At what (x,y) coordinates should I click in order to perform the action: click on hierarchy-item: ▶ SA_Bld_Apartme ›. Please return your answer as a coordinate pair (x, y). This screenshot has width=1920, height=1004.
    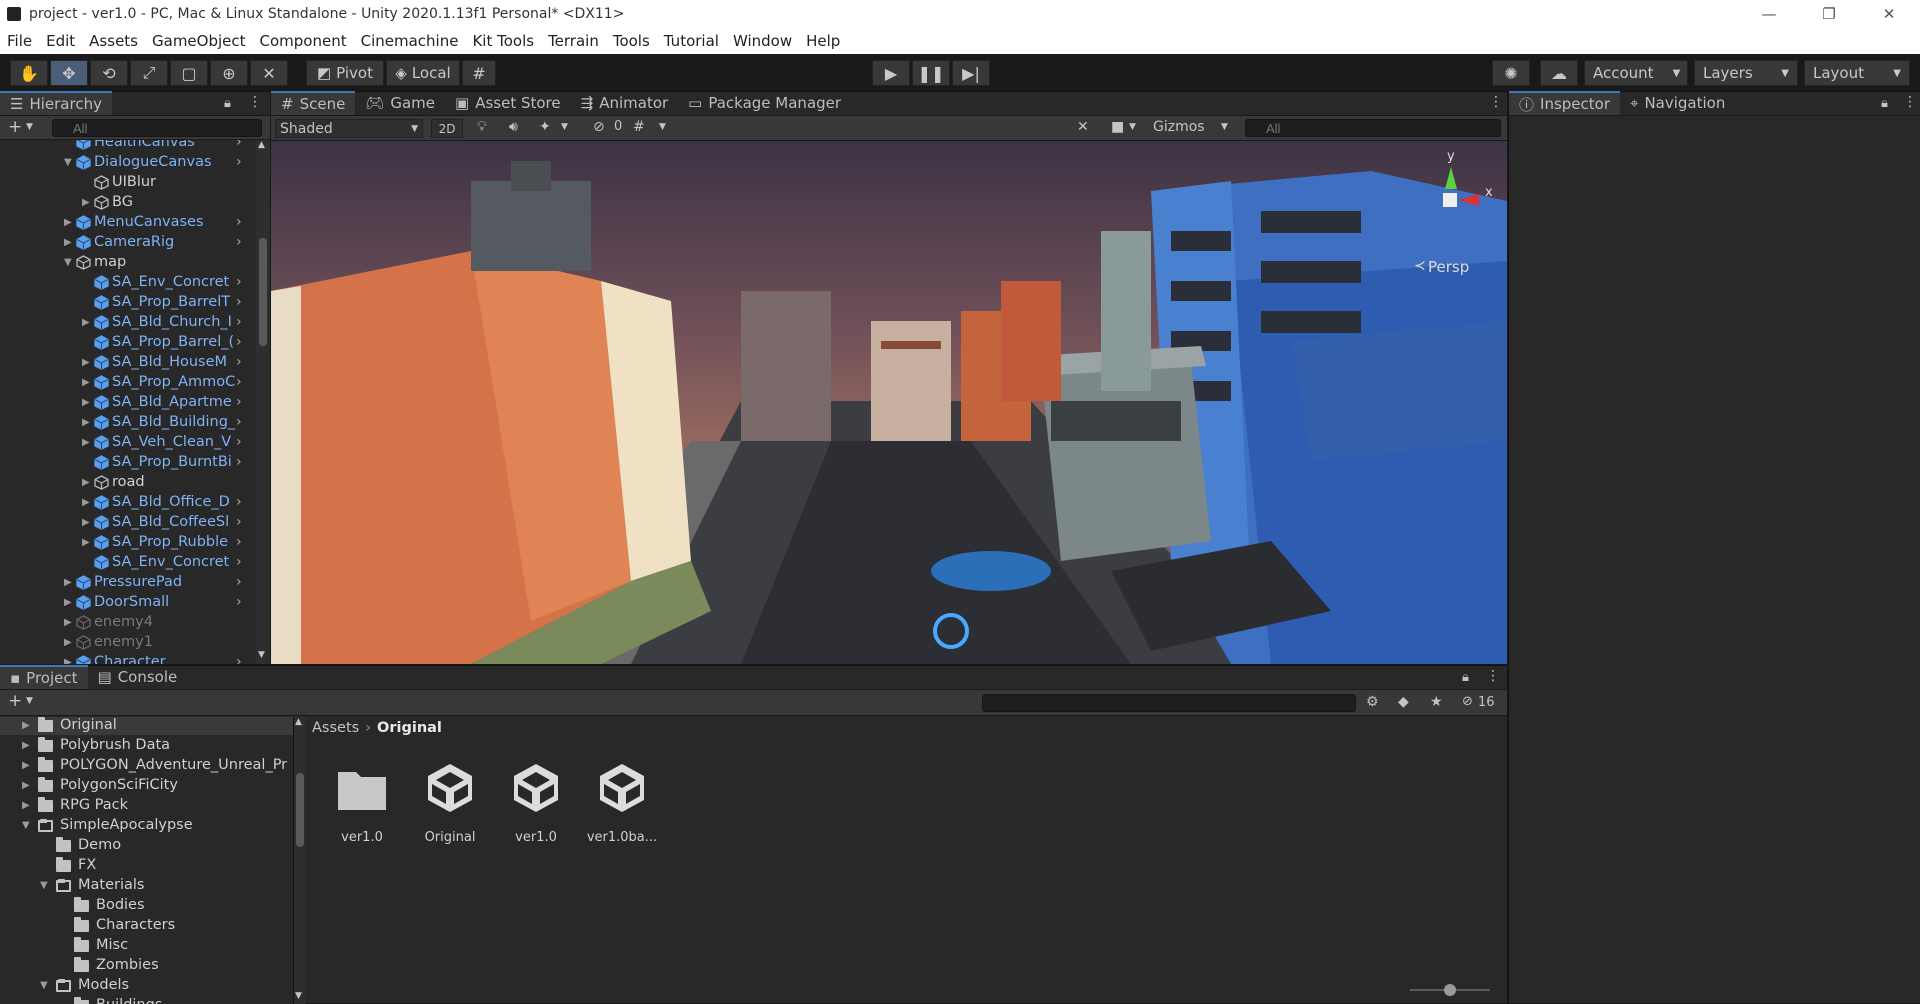
    Looking at the image, I should click on (127, 402).